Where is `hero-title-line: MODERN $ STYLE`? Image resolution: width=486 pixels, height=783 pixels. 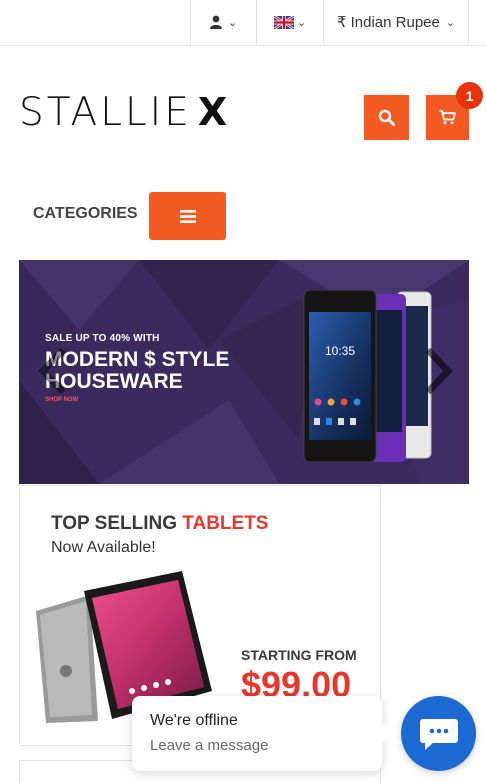 hero-title-line: MODERN $ STYLE is located at coordinates (137, 359).